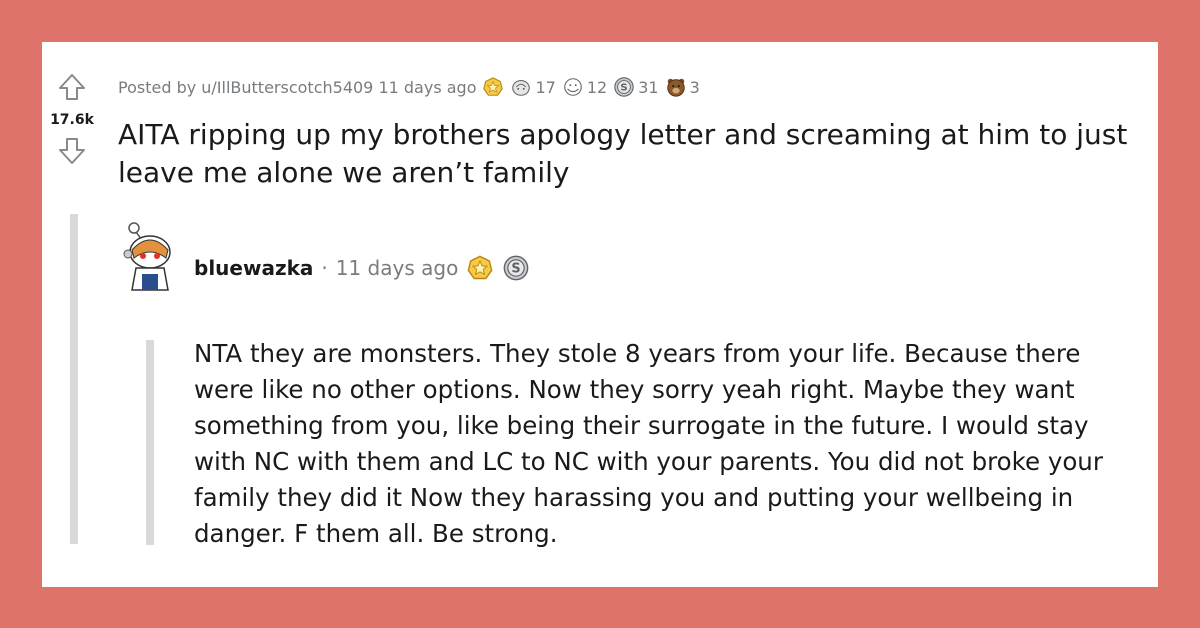  I want to click on award-bear: 3, so click(682, 87).